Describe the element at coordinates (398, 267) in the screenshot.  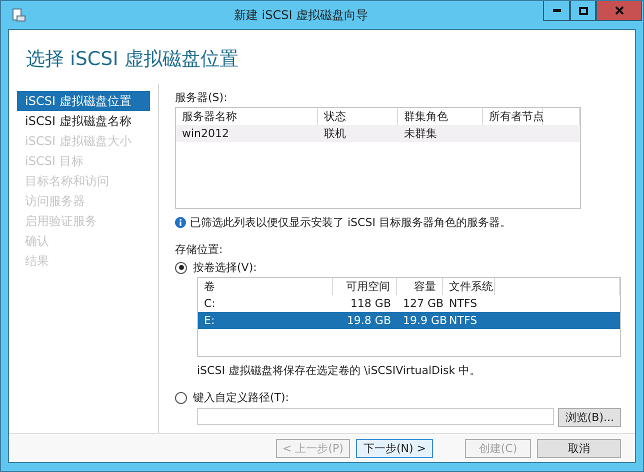
I see `by-volume-radio: 按卷选择(V):` at that location.